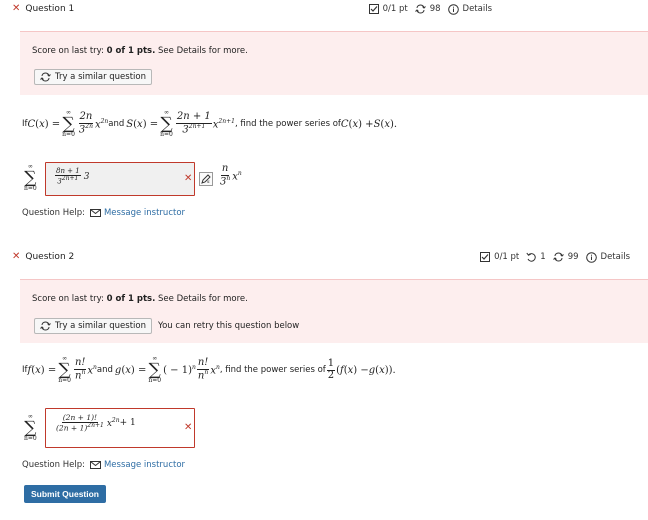 The image size is (648, 520). What do you see at coordinates (531, 257) in the screenshot?
I see `undo-icon` at bounding box center [531, 257].